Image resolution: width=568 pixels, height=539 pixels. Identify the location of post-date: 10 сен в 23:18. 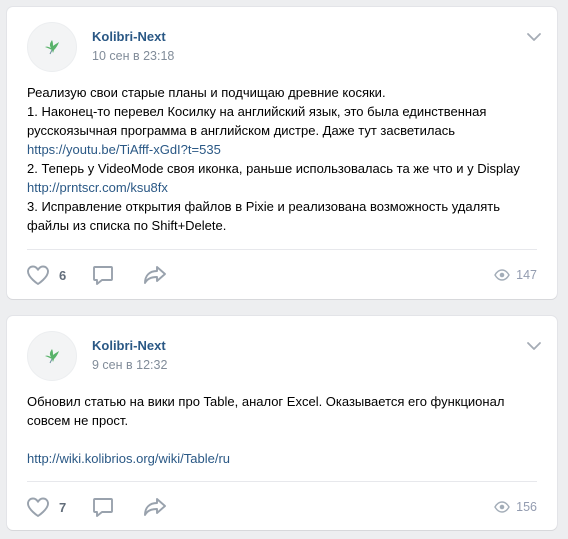
(133, 56).